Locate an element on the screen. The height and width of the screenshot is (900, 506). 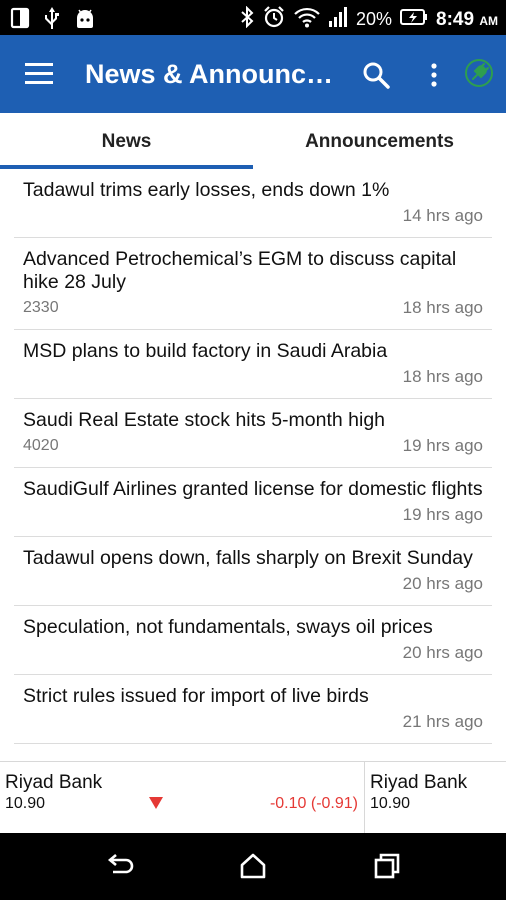
status-icons-right: 20% 8:49 AM is located at coordinates (369, 19).